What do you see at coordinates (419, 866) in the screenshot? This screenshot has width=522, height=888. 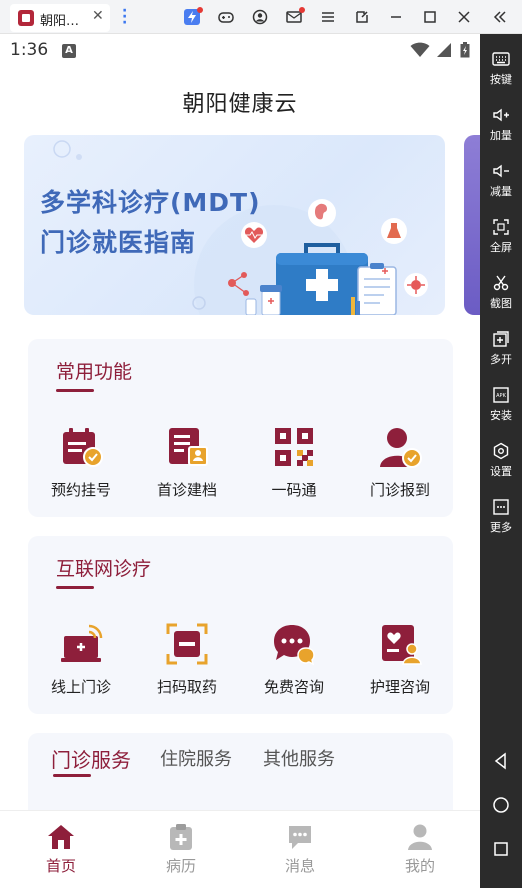 I see `nav-label: 我的` at bounding box center [419, 866].